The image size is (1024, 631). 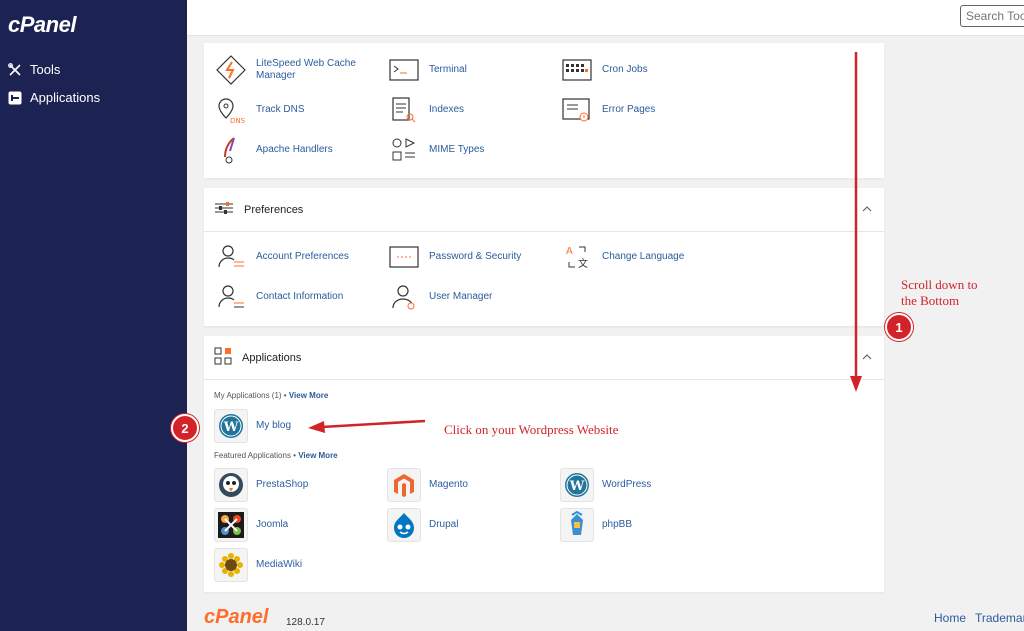 What do you see at coordinates (999, 618) in the screenshot?
I see `footer-trademarks-link: Trademarks` at bounding box center [999, 618].